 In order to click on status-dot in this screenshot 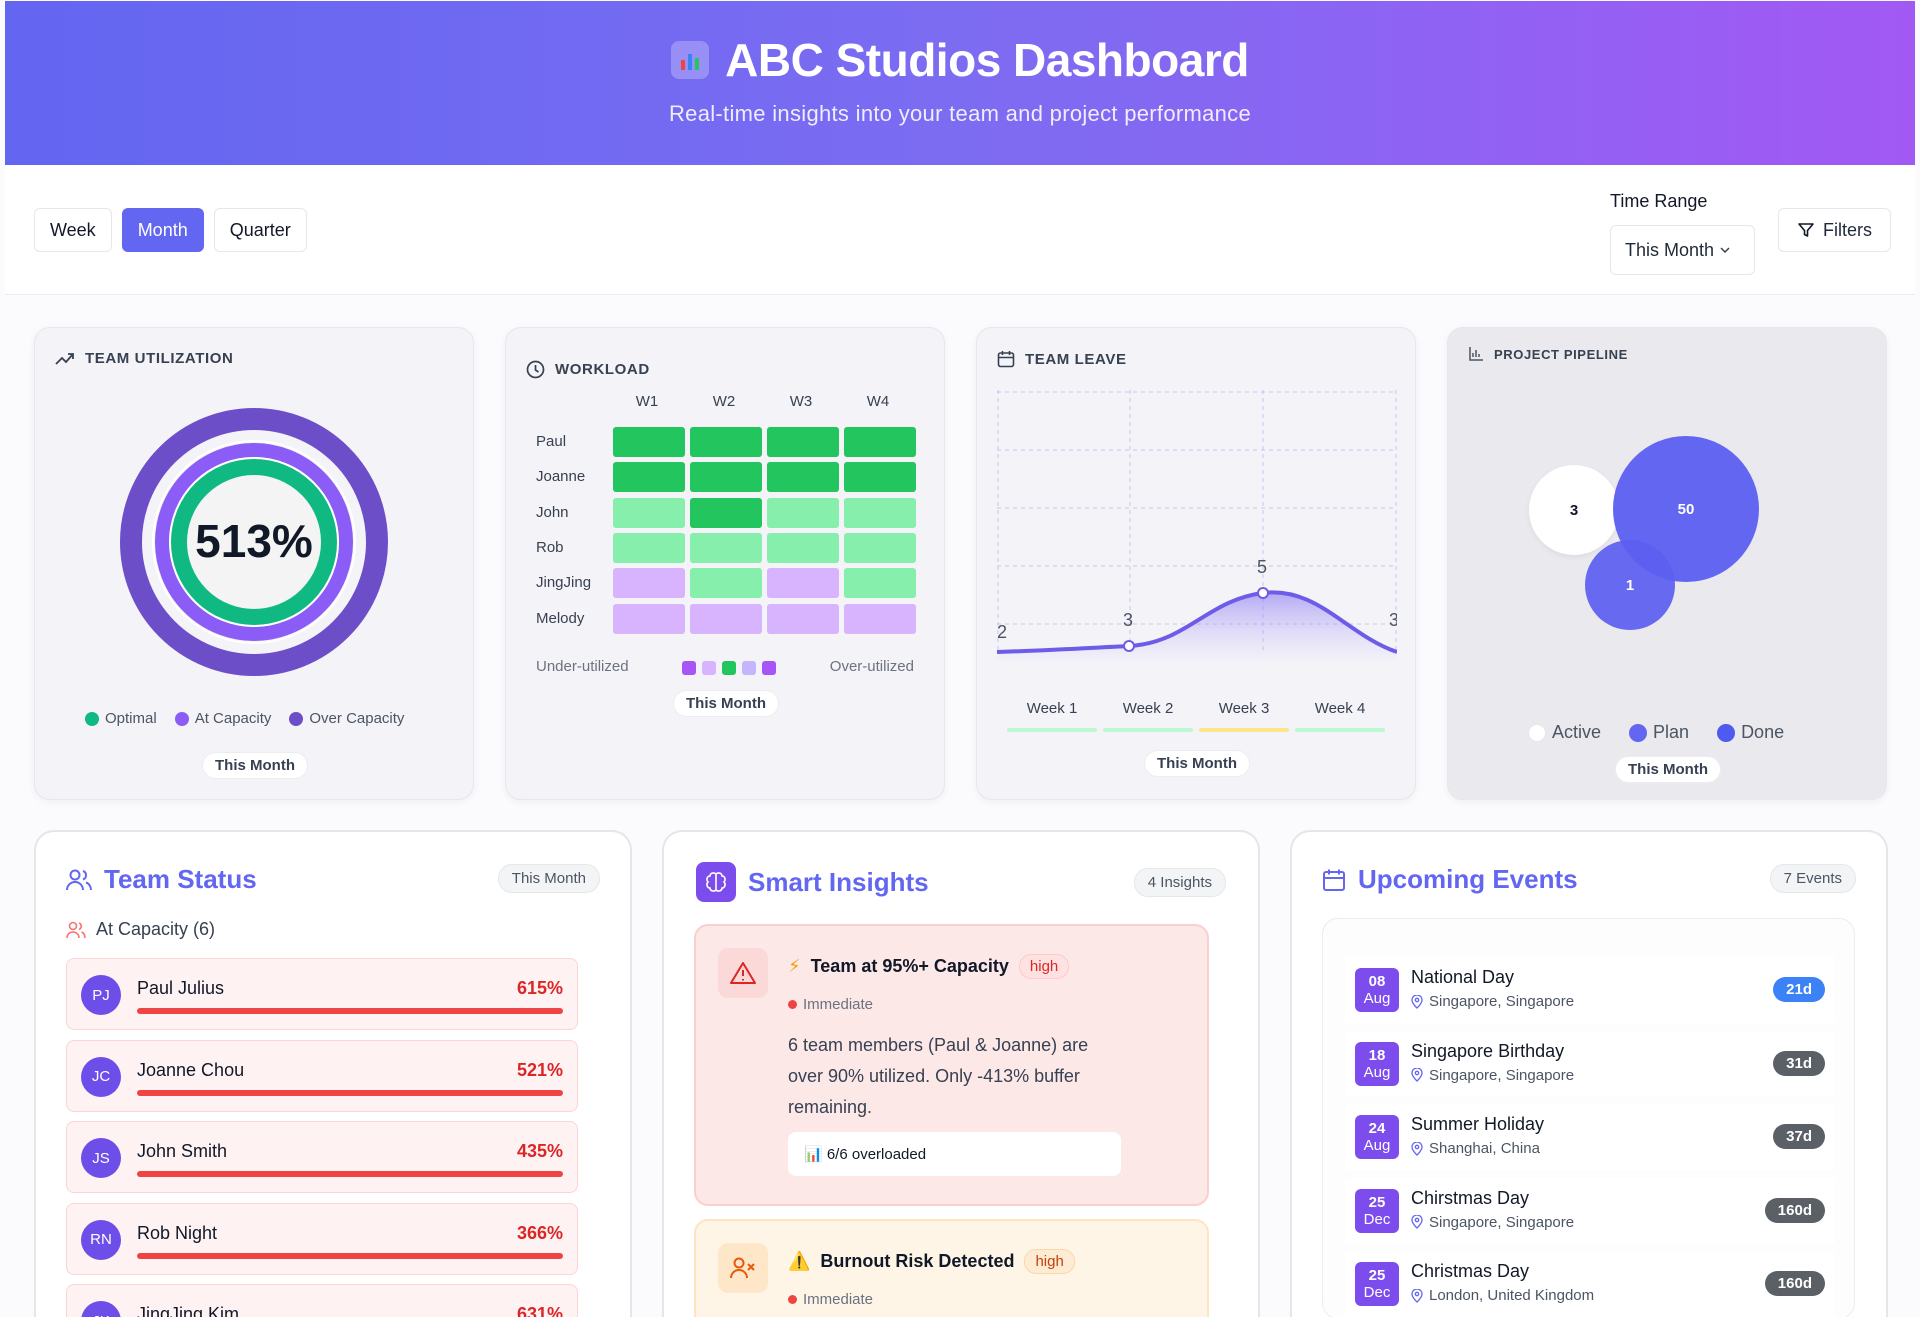, I will do `click(792, 1299)`.